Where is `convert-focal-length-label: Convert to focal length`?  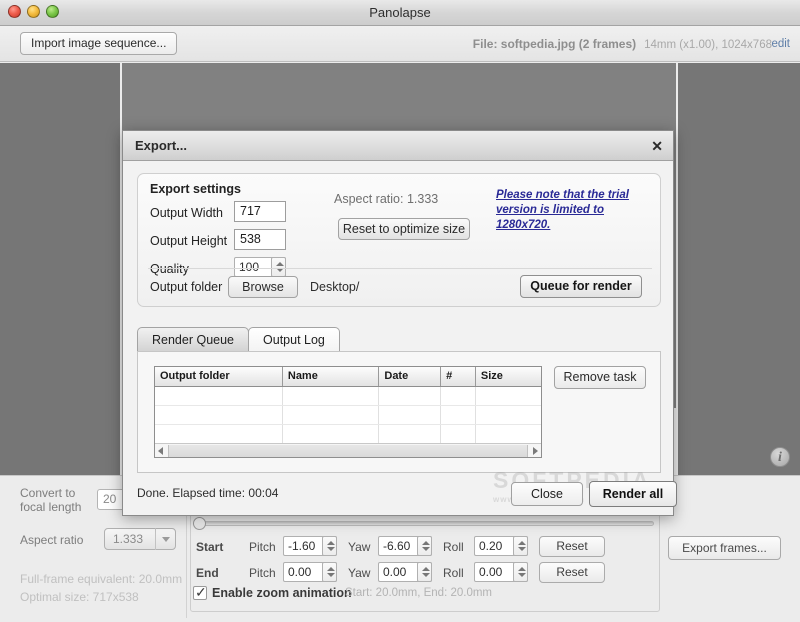 convert-focal-length-label: Convert to focal length is located at coordinates (50, 500).